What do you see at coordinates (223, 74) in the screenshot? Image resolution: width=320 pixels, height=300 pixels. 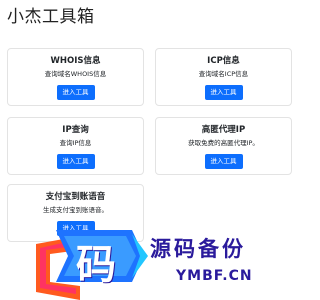 I see `tool-card-description: 查询域名ICP信息` at bounding box center [223, 74].